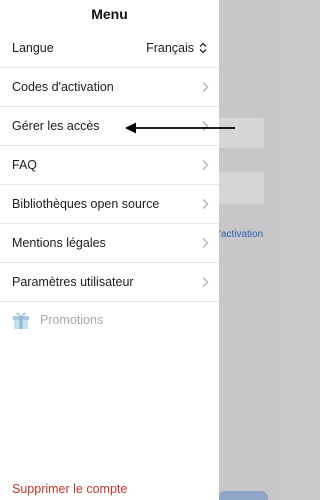 This screenshot has width=320, height=500. Describe the element at coordinates (73, 282) in the screenshot. I see `menu-item-label: Paramètres utilisateur` at that location.